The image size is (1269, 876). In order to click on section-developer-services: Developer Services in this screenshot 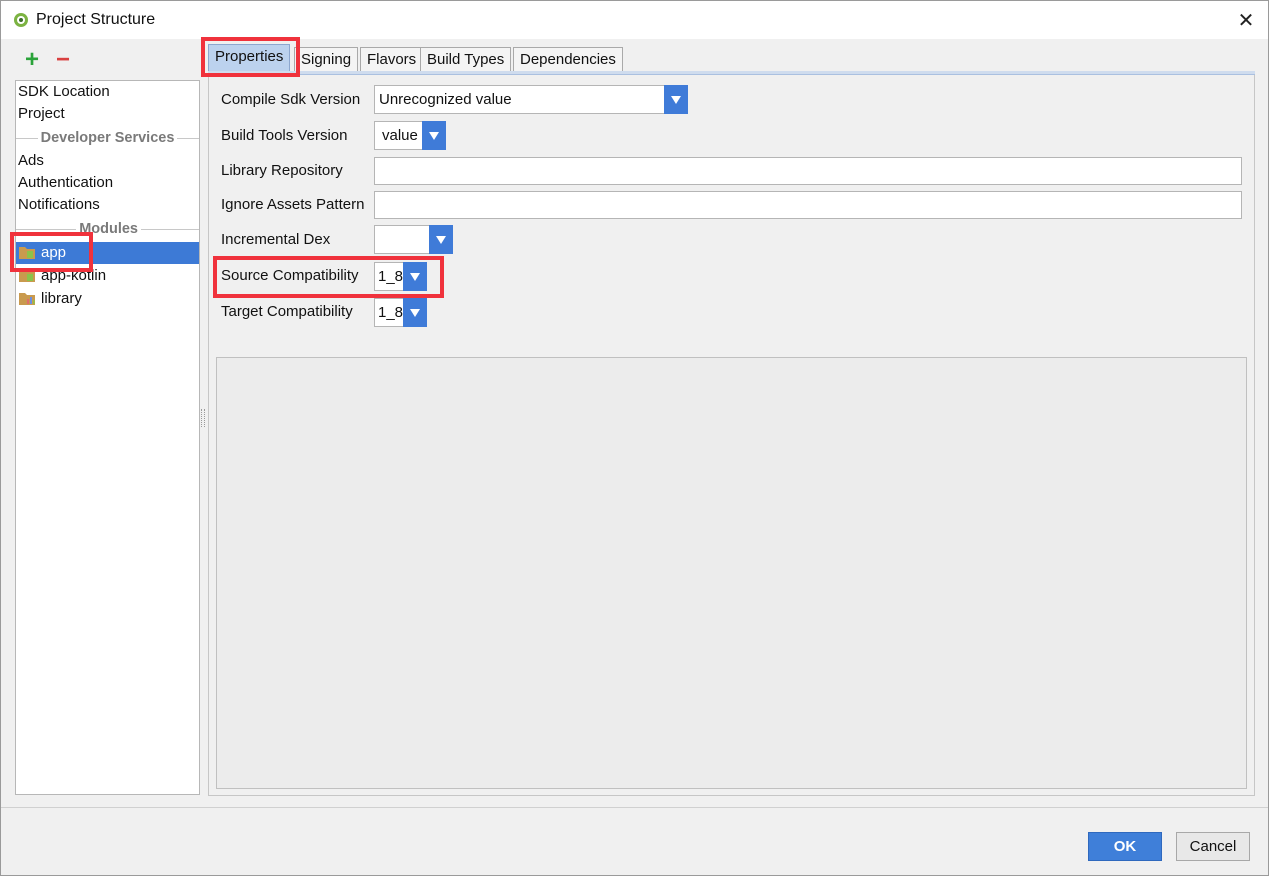, I will do `click(107, 138)`.